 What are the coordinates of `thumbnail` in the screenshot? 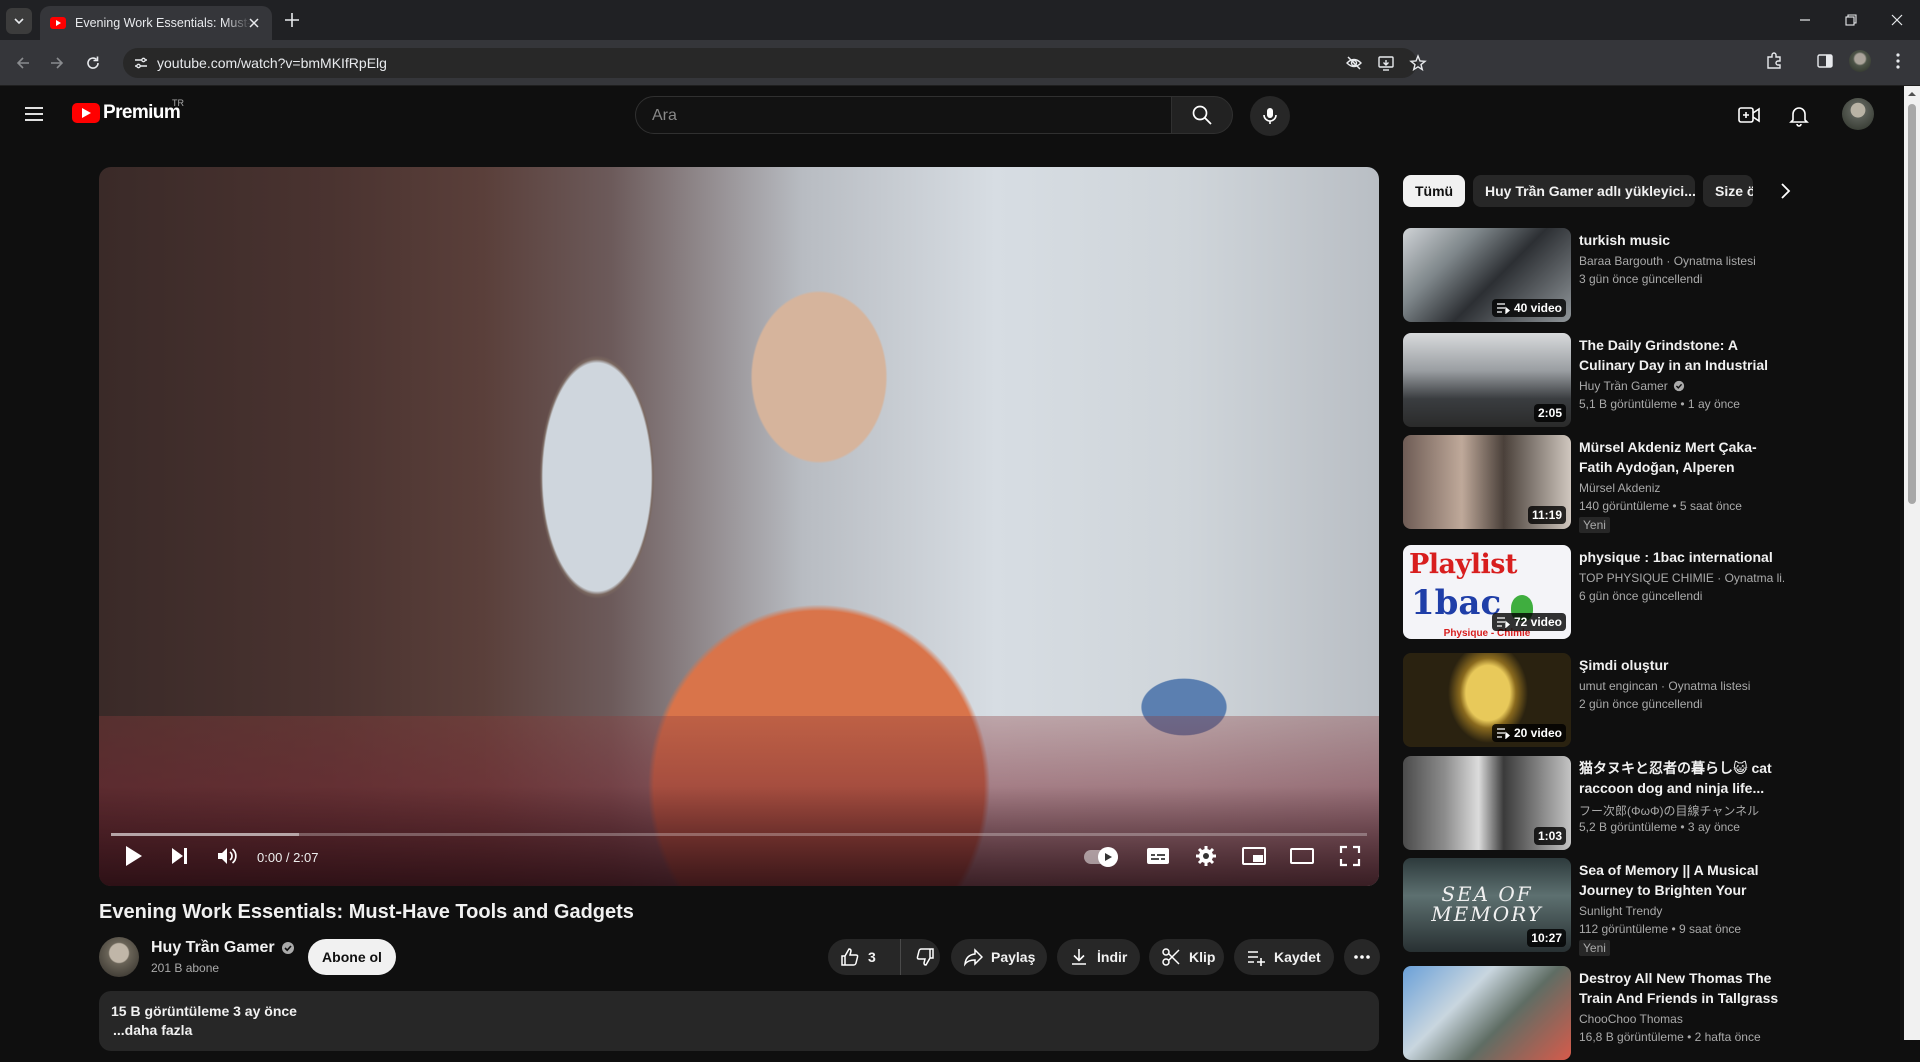 It's located at (1487, 1013).